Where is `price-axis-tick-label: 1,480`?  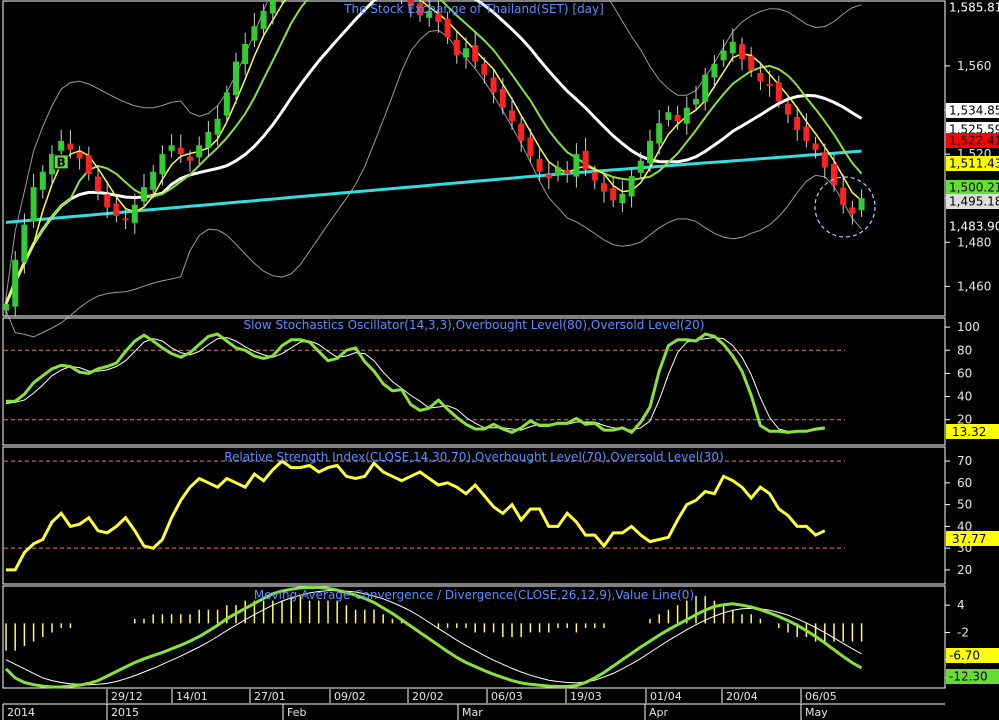
price-axis-tick-label: 1,480 is located at coordinates (974, 242).